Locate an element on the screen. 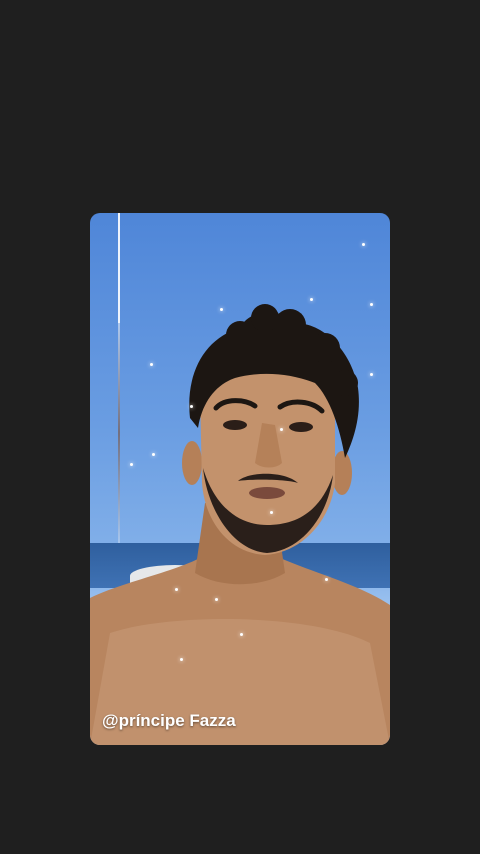  story-caption: @príncipe Fazza is located at coordinates (169, 720).